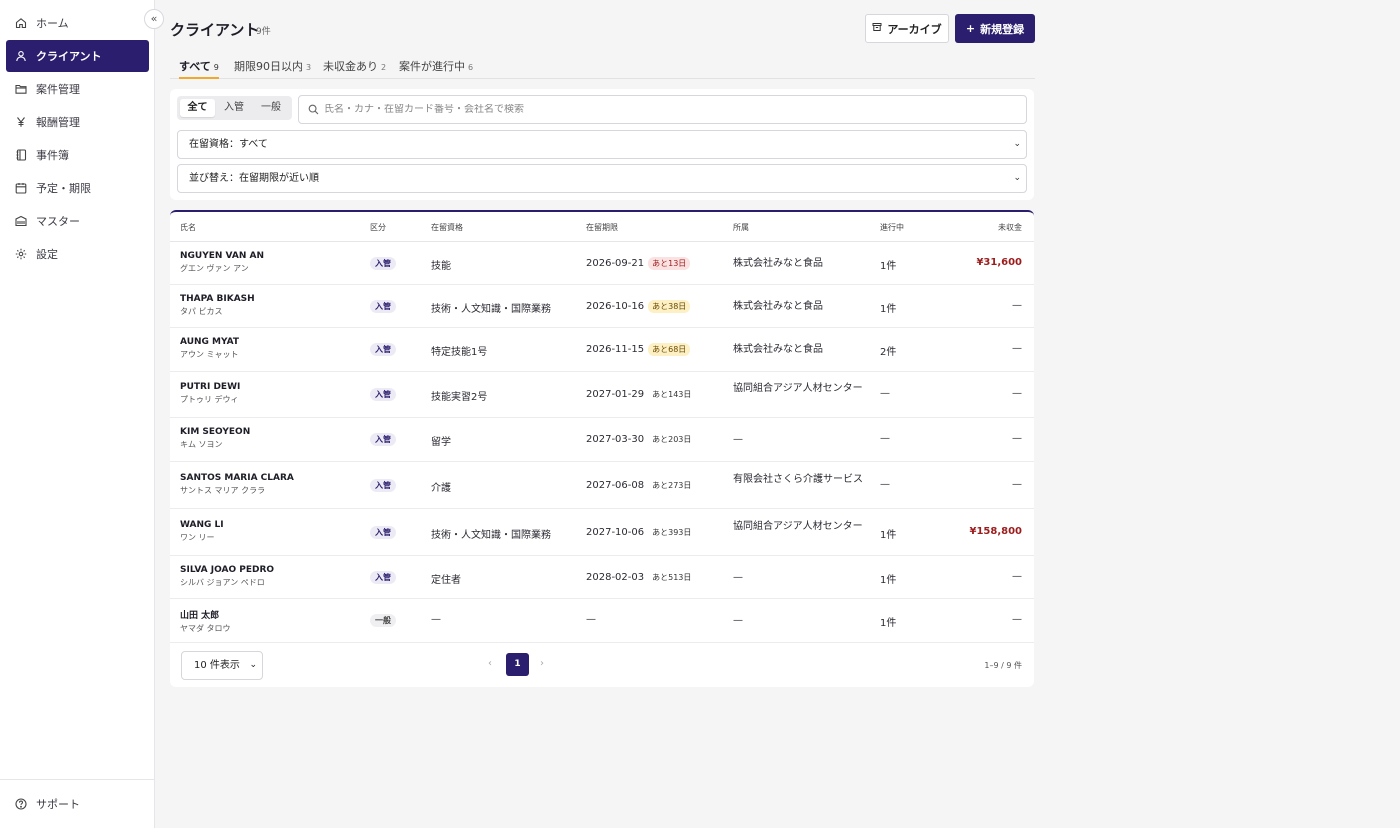  I want to click on sidebar-item-fees: 報酬管理, so click(77, 122).